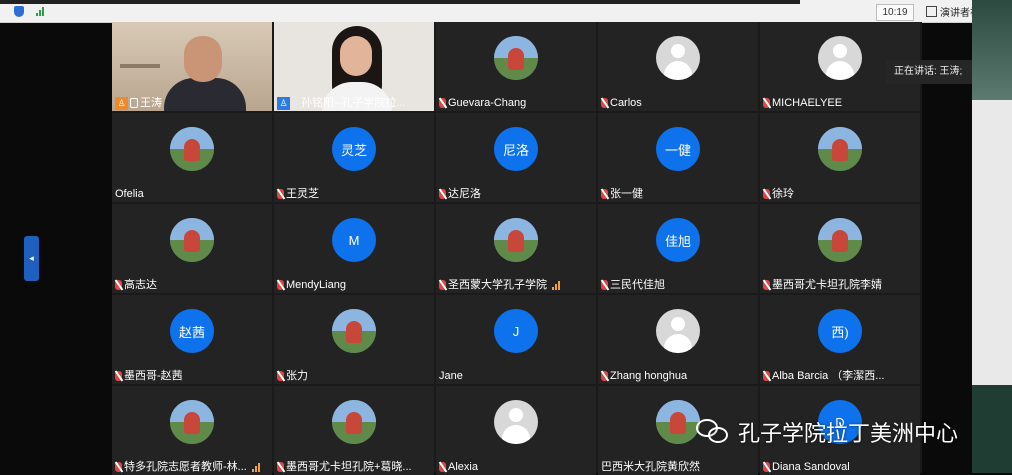 This screenshot has width=1012, height=475. What do you see at coordinates (622, 194) in the screenshot?
I see `participant-name-bar: 张一健` at bounding box center [622, 194].